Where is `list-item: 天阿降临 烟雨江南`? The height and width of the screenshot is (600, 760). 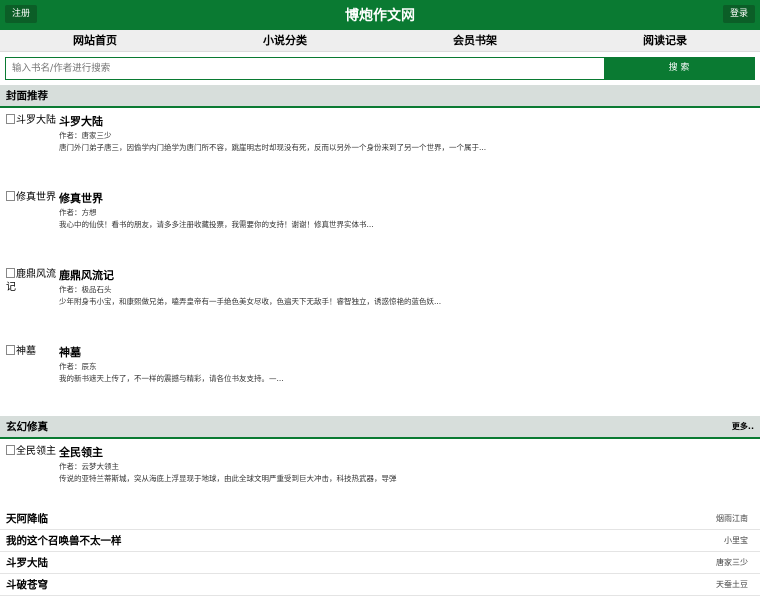 list-item: 天阿降临 烟雨江南 is located at coordinates (380, 519).